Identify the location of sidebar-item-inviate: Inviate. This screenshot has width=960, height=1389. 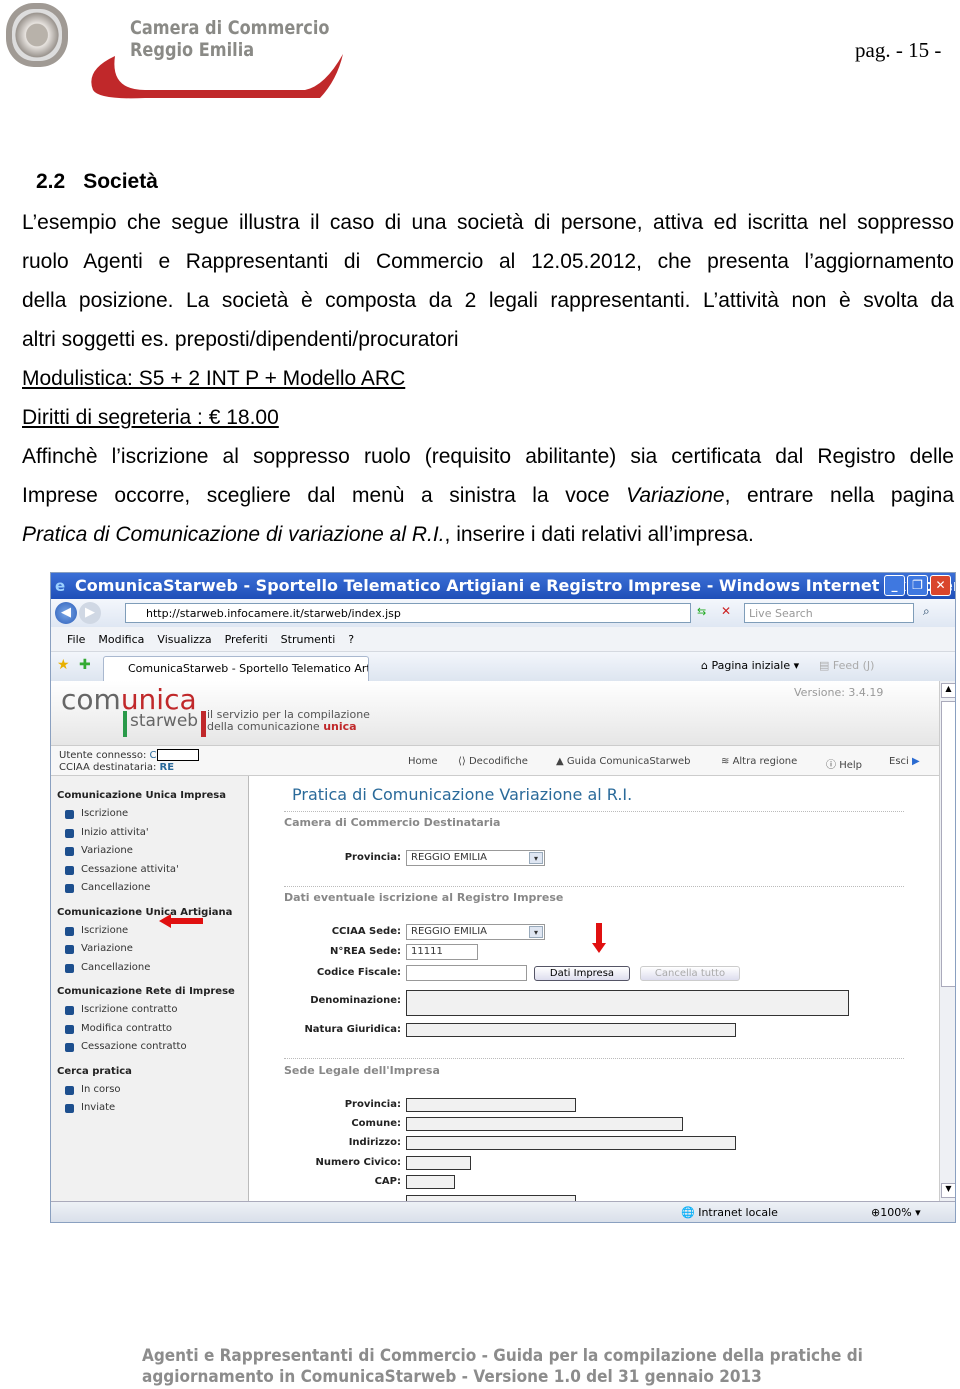
(152, 1108).